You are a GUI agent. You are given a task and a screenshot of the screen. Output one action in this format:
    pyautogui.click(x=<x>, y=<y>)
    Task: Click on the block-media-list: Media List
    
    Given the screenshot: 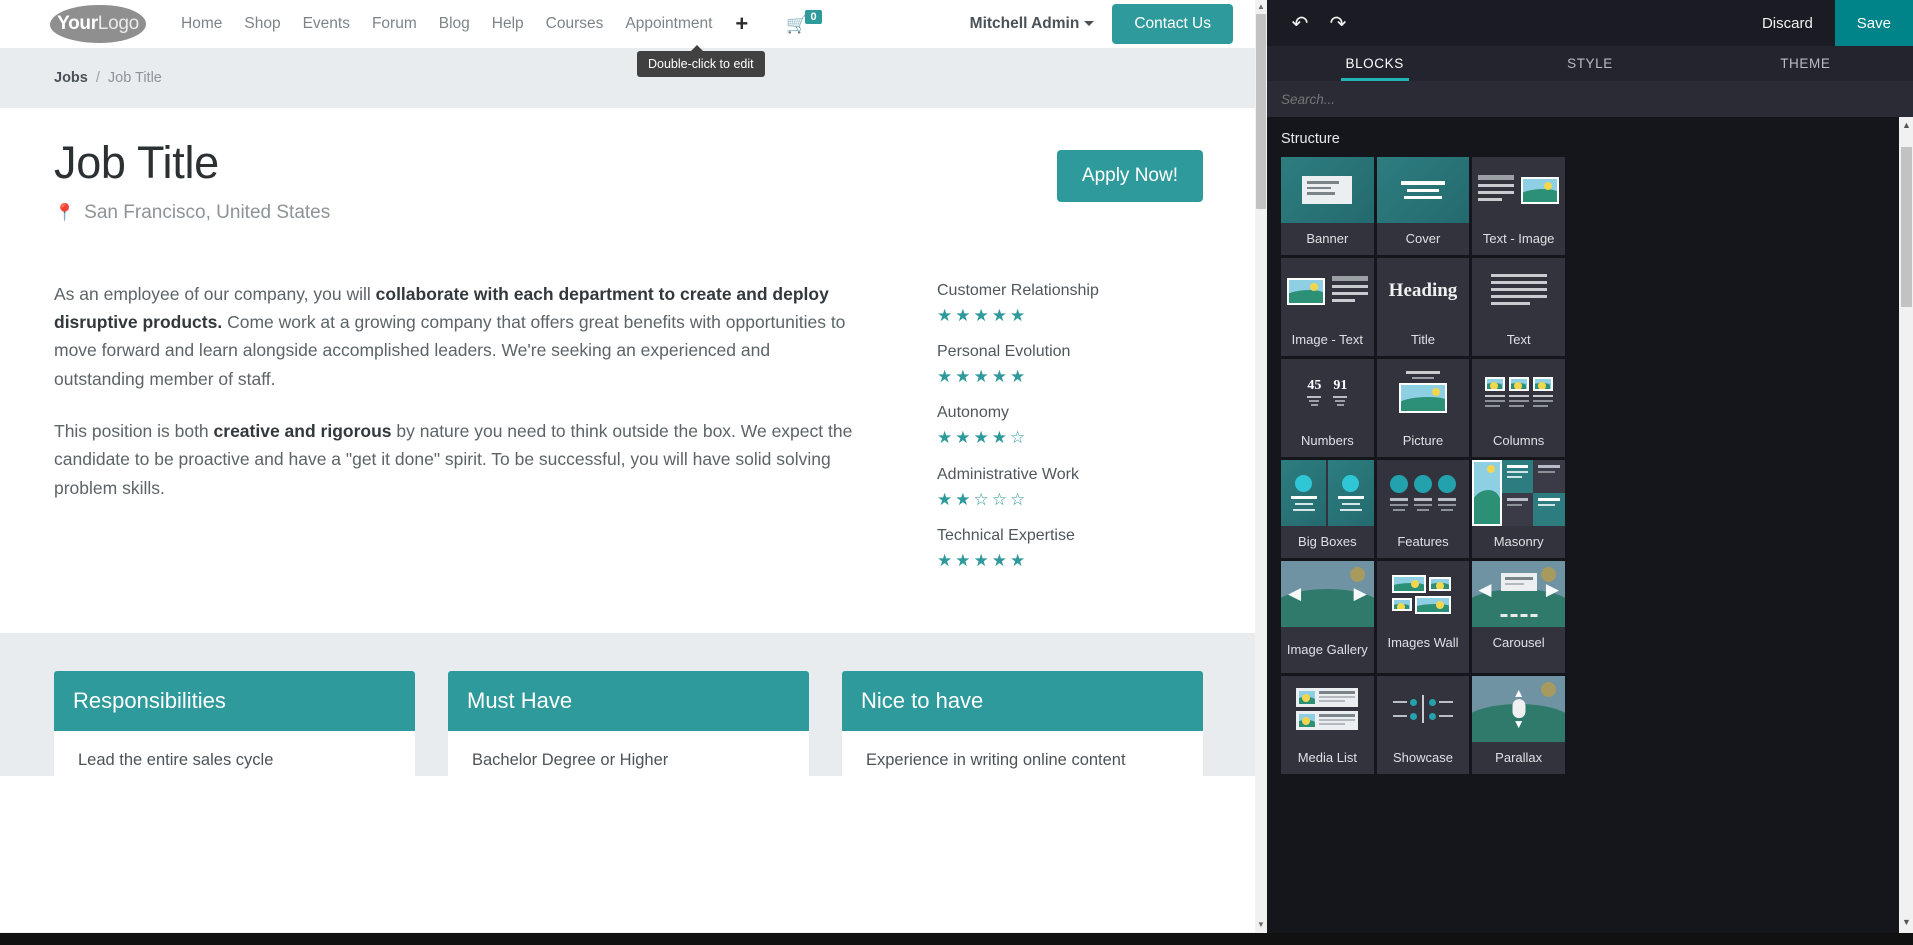 What is the action you would take?
    pyautogui.click(x=1327, y=725)
    